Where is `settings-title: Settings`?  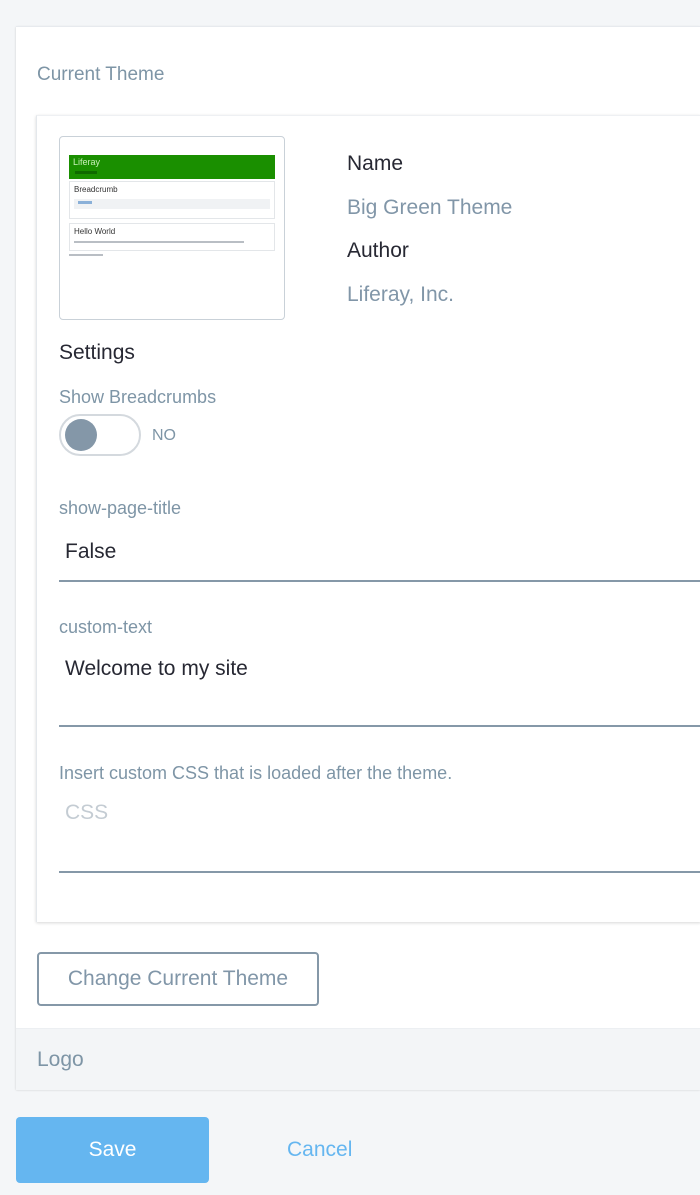 settings-title: Settings is located at coordinates (97, 352).